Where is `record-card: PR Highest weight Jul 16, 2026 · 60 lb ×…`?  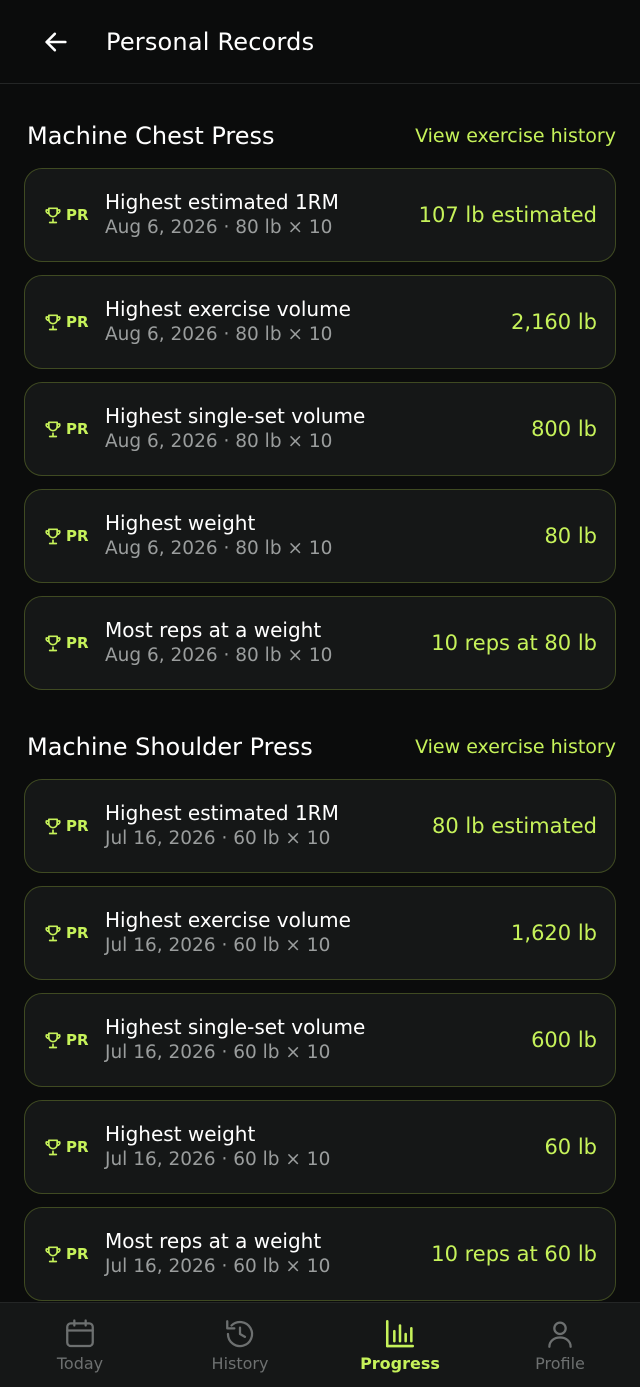 record-card: PR Highest weight Jul 16, 2026 · 60 lb ×… is located at coordinates (320, 1147).